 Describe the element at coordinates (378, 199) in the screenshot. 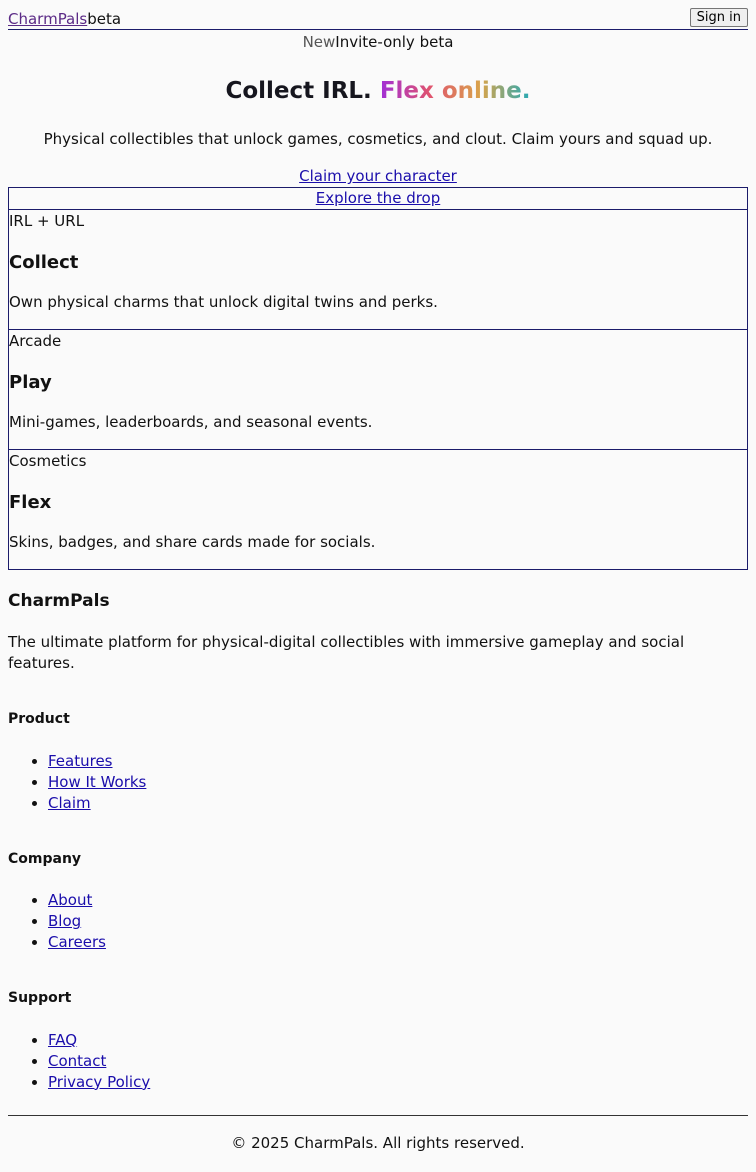

I see `explore-drop-button: Explore the drop` at that location.